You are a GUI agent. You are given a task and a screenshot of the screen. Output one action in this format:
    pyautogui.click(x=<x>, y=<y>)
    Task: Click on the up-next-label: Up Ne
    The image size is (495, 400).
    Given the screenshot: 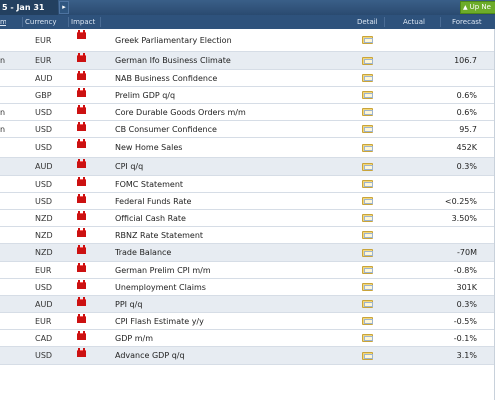 What is the action you would take?
    pyautogui.click(x=480, y=7)
    